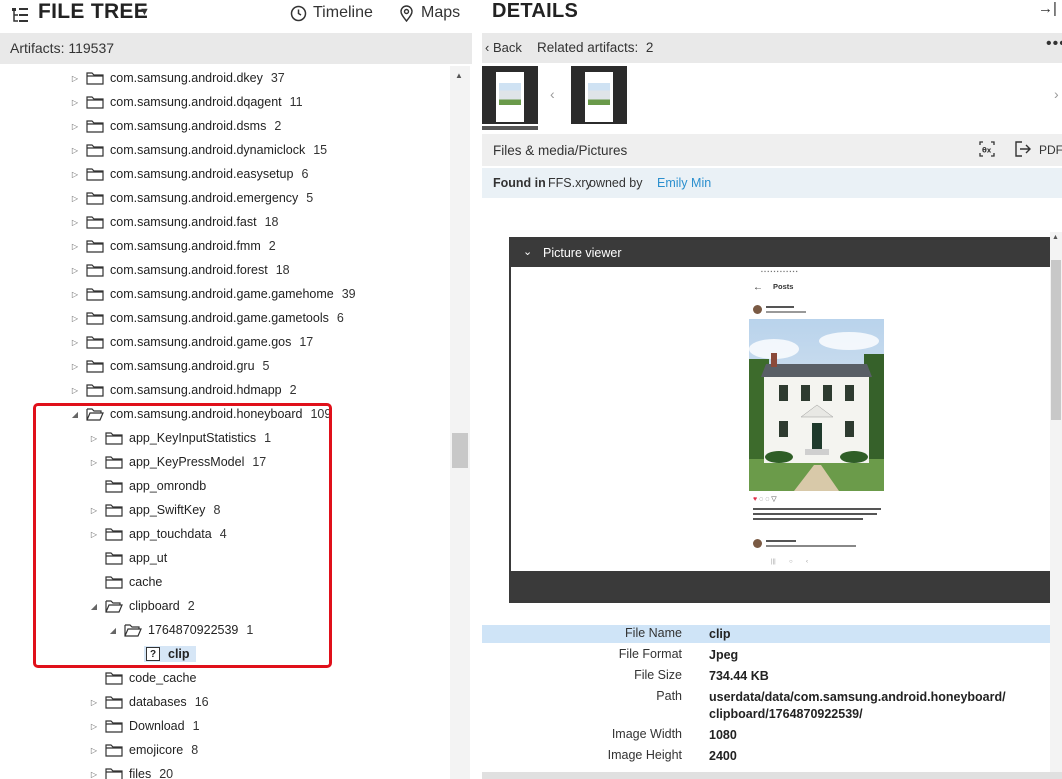 The image size is (1062, 779). I want to click on picture-viewer-header: ⌄ Picture viewer, so click(780, 252).